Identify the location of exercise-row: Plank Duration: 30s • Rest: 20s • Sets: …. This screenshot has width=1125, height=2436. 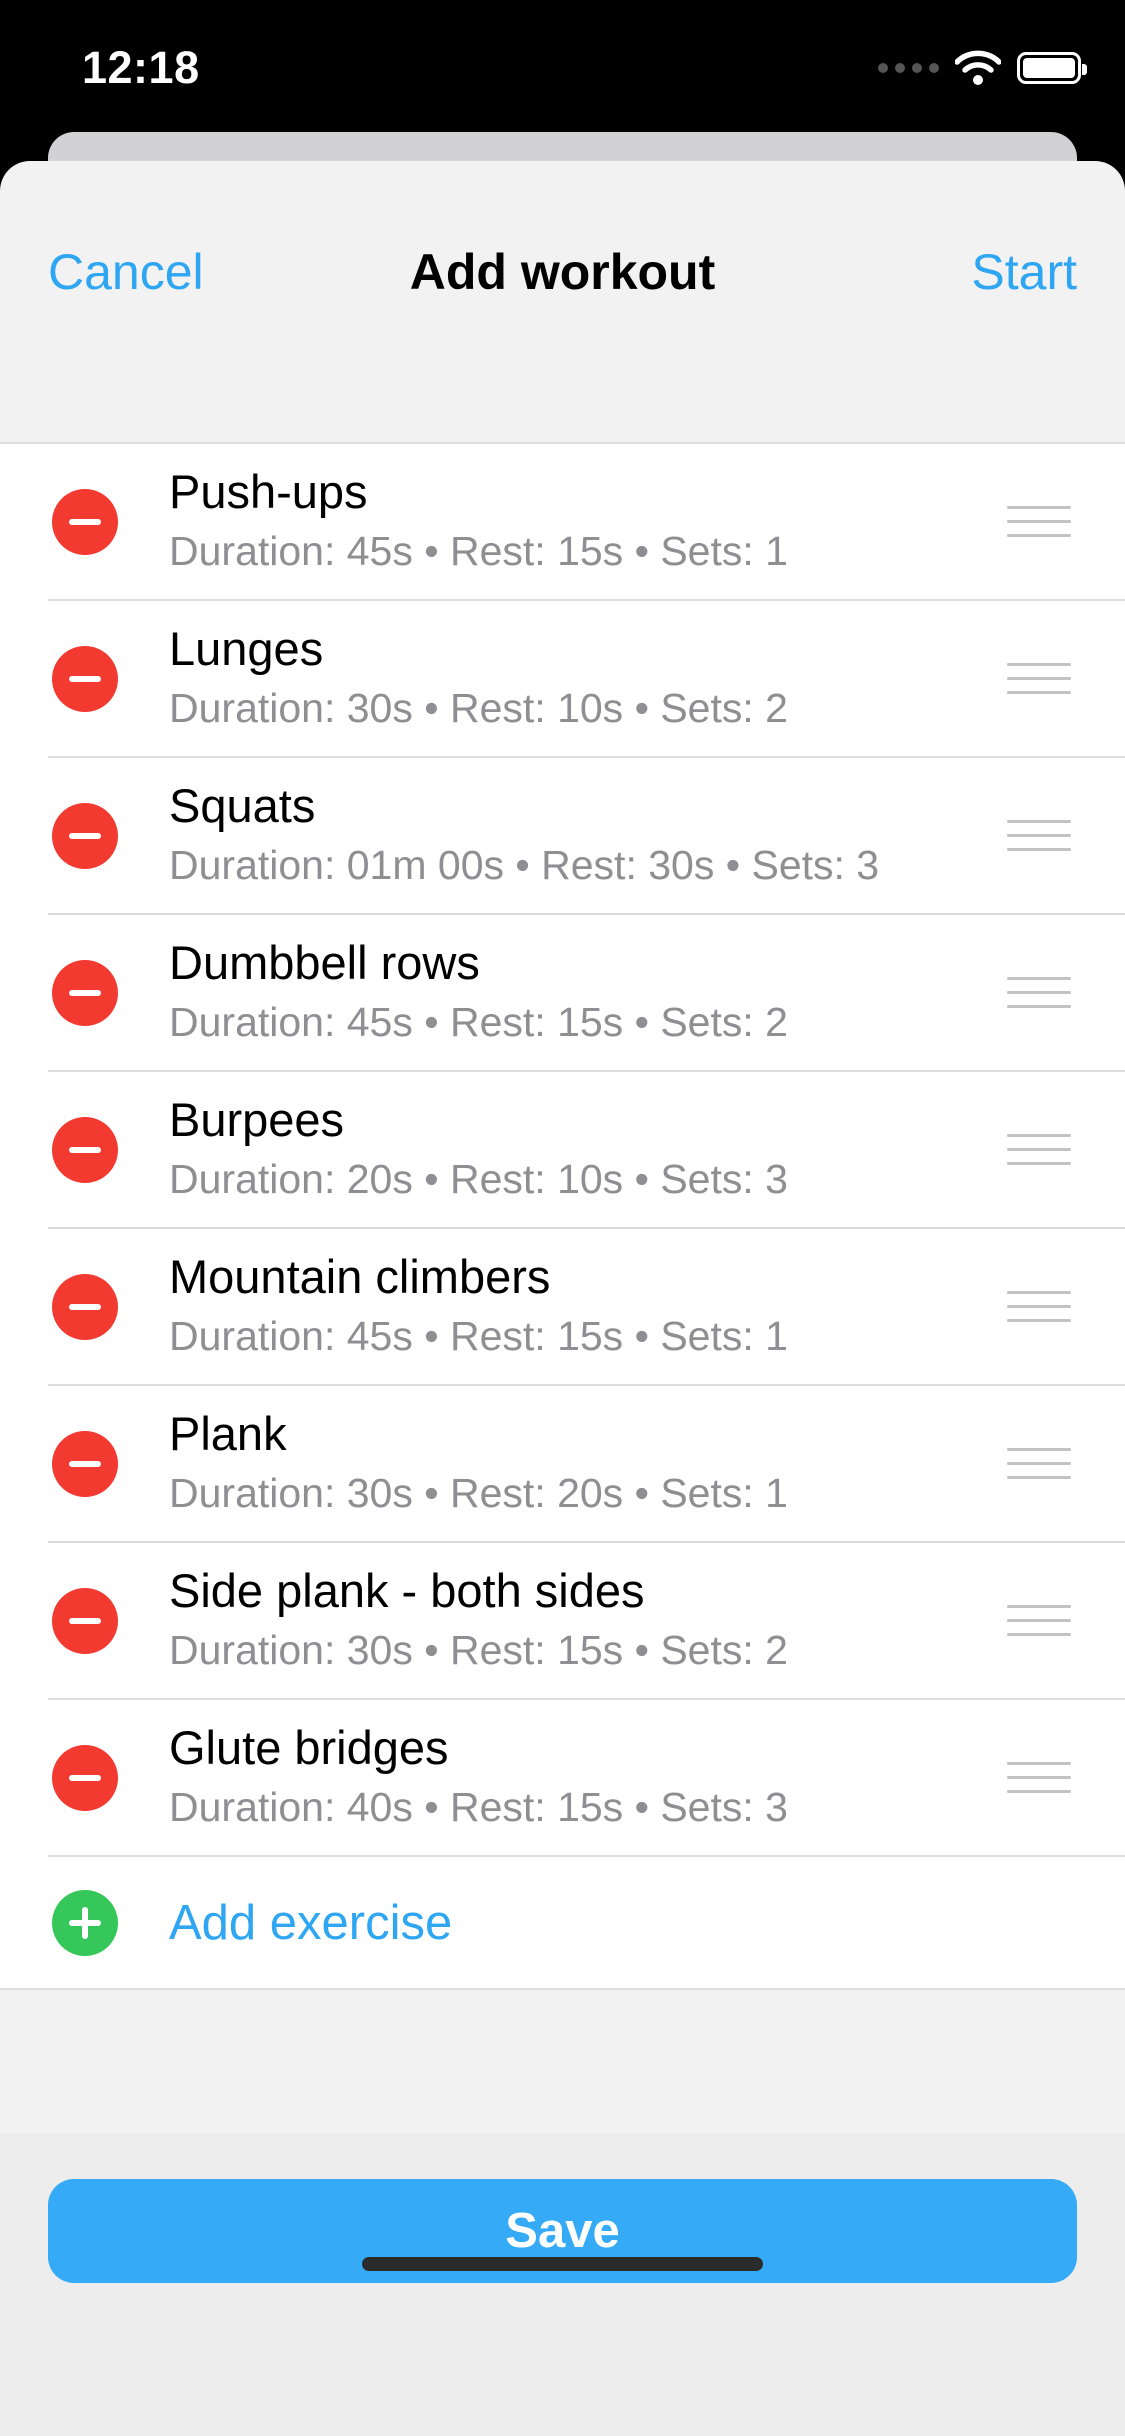
(586, 1464).